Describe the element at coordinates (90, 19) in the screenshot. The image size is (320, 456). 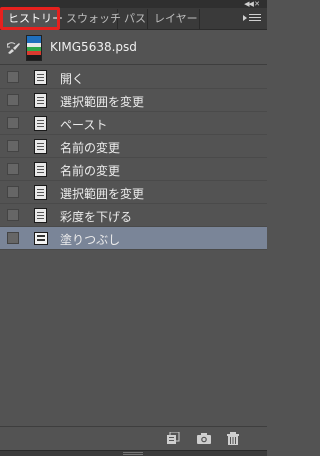
I see `tab-swatches: スウォッチ` at that location.